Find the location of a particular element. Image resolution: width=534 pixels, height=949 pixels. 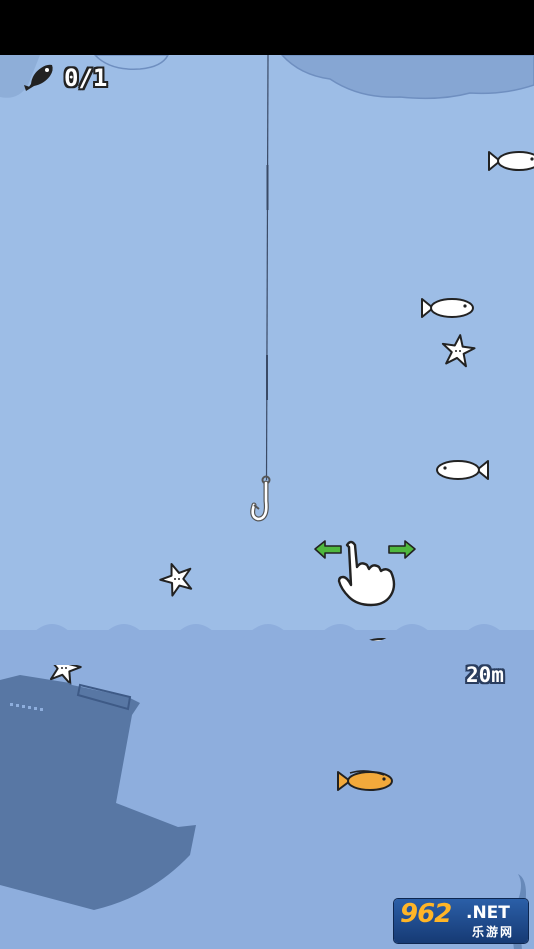

arrow-left-icon is located at coordinates (328, 549).